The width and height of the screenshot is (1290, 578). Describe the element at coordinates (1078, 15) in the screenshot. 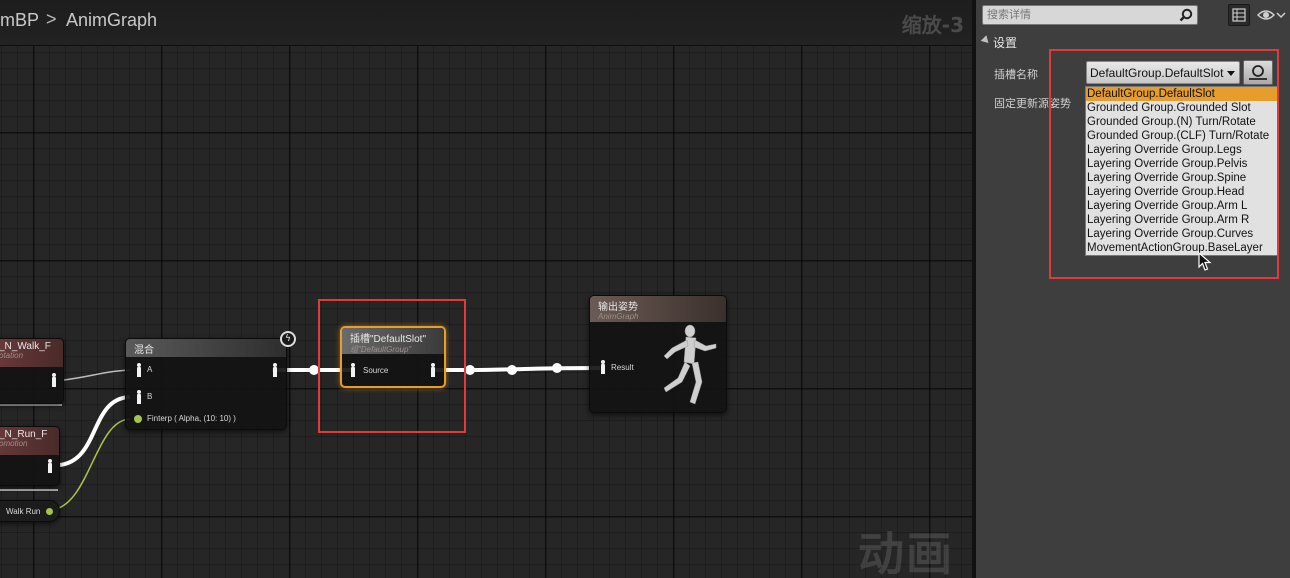

I see `details-search-input` at that location.